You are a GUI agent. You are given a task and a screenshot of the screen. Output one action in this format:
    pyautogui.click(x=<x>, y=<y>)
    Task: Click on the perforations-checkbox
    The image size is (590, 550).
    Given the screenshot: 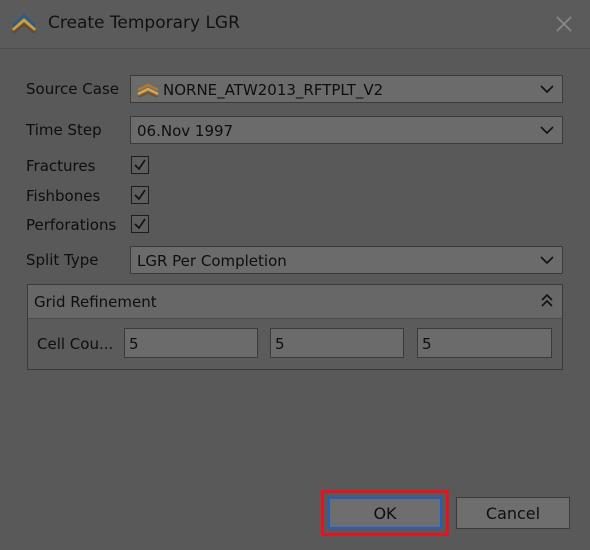 What is the action you would take?
    pyautogui.click(x=140, y=224)
    